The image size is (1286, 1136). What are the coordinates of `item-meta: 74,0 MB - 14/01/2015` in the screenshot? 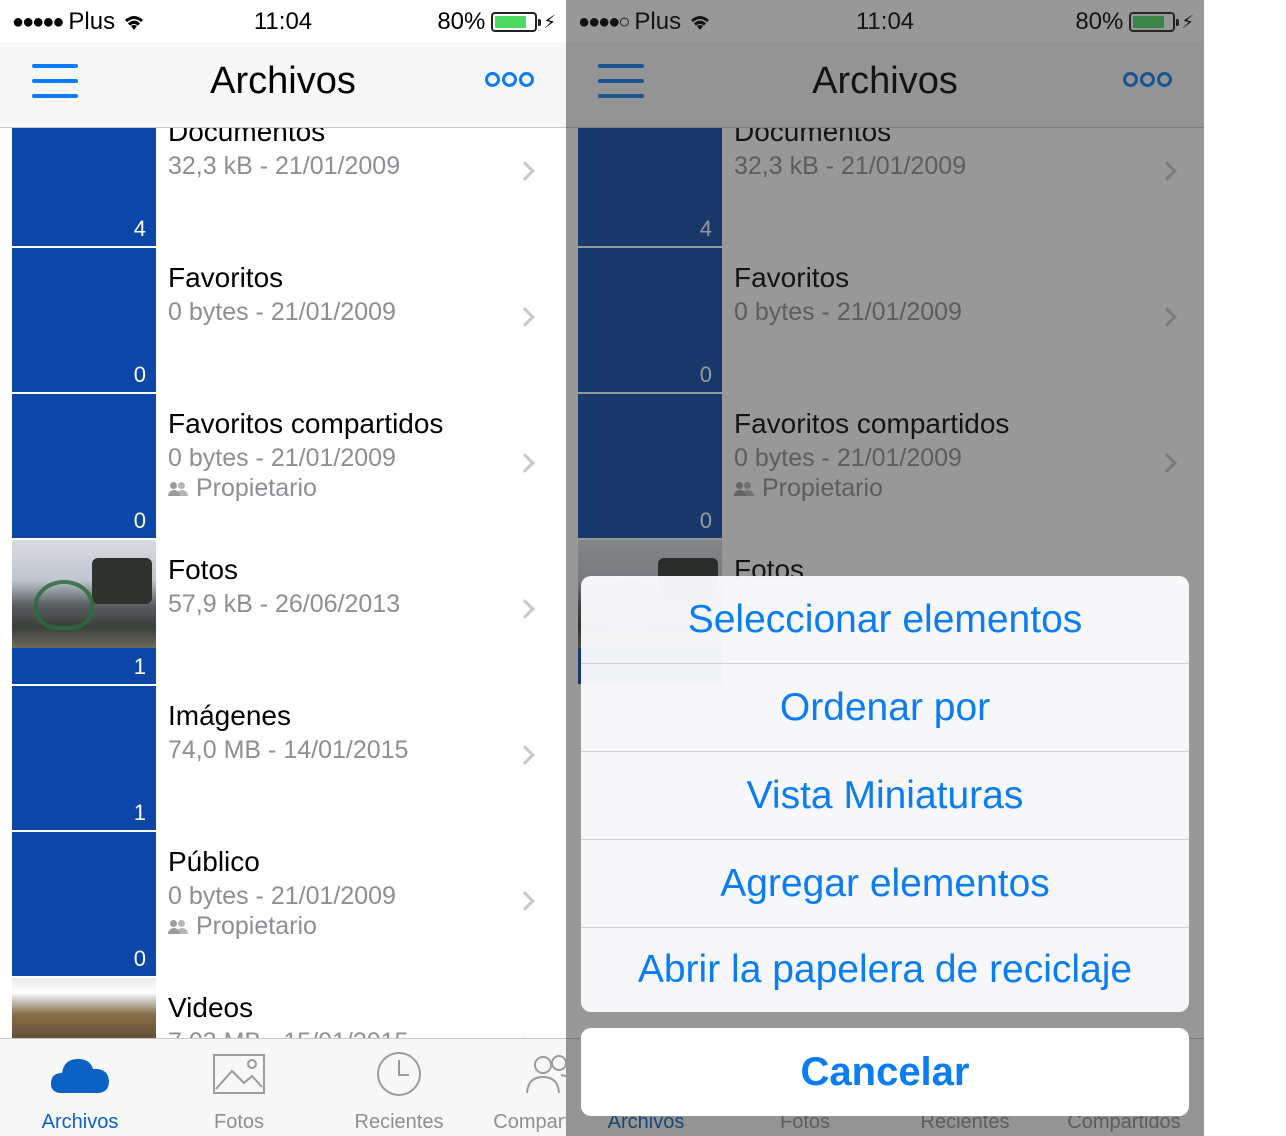 It's located at (288, 750).